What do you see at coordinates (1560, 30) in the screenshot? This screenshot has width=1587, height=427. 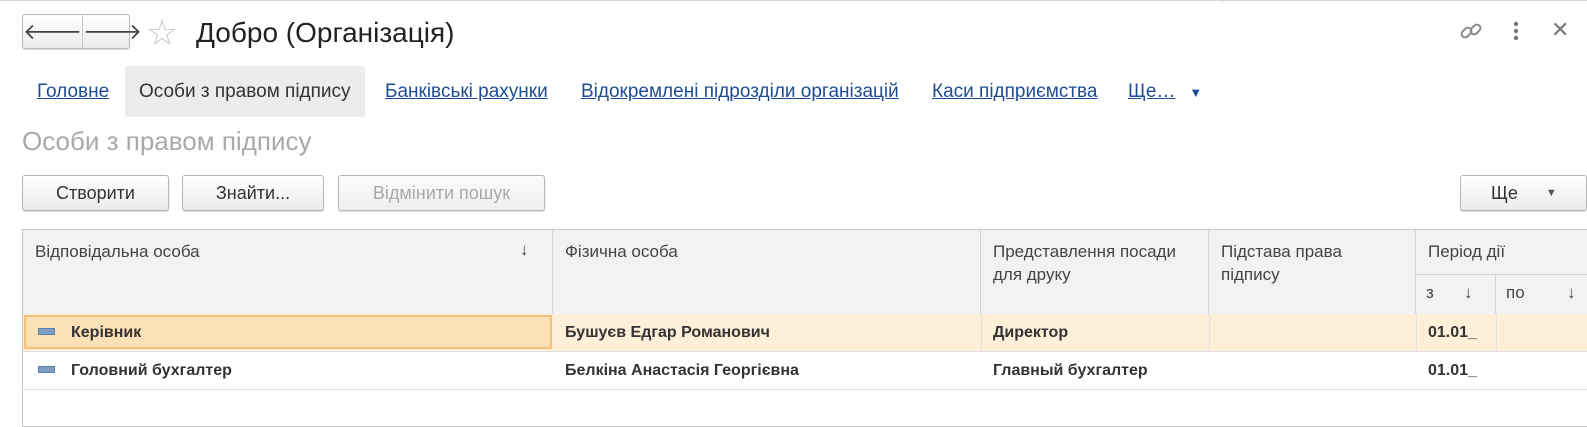 I see `close-icon: ✕` at bounding box center [1560, 30].